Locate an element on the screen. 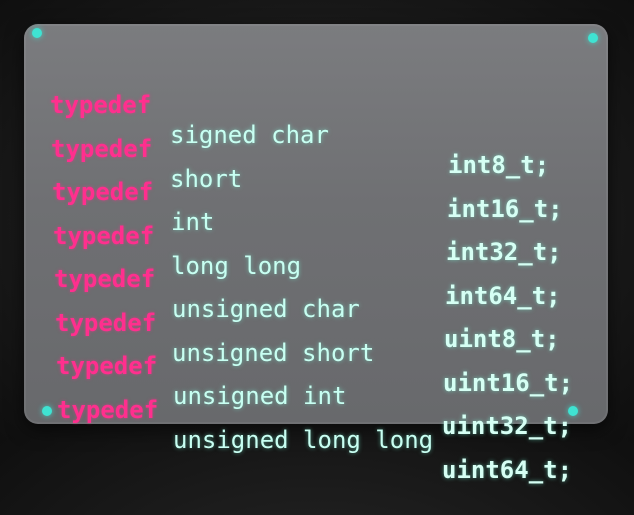 The image size is (634, 515). keyword: typedef is located at coordinates (108, 409).